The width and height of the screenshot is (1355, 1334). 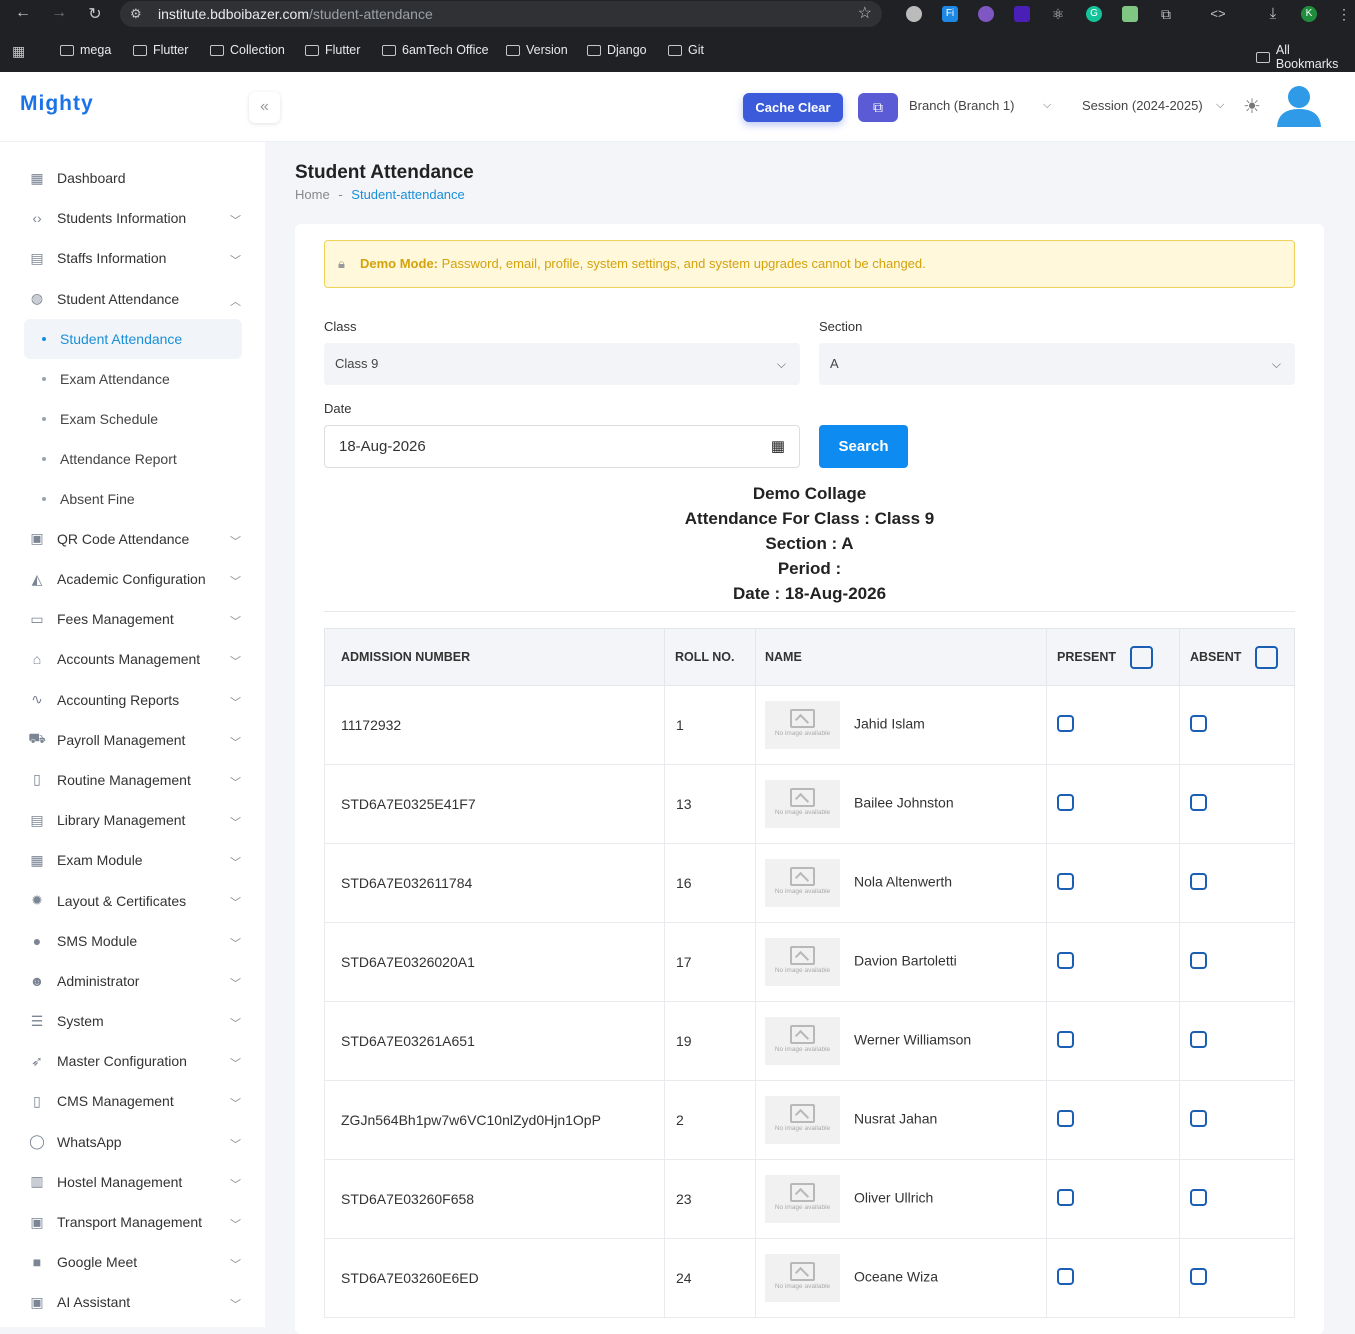 What do you see at coordinates (494, 1199) in the screenshot?
I see `admission-number-cell: STD6A7E03260F658` at bounding box center [494, 1199].